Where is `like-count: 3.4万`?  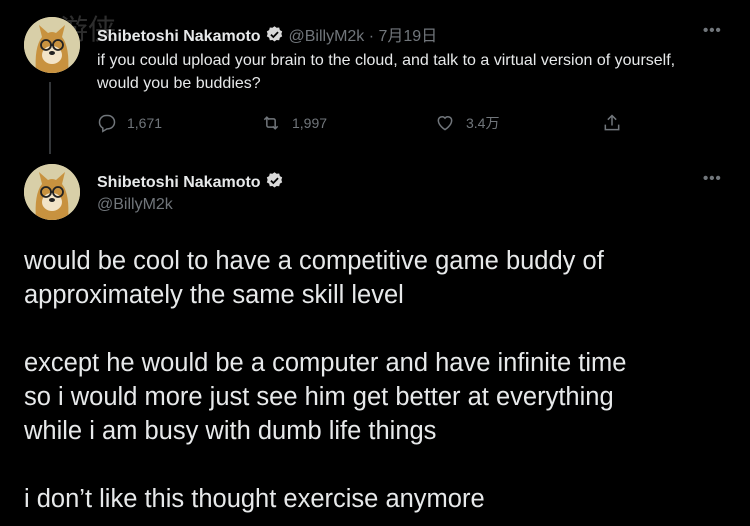
like-count: 3.4万 is located at coordinates (483, 123).